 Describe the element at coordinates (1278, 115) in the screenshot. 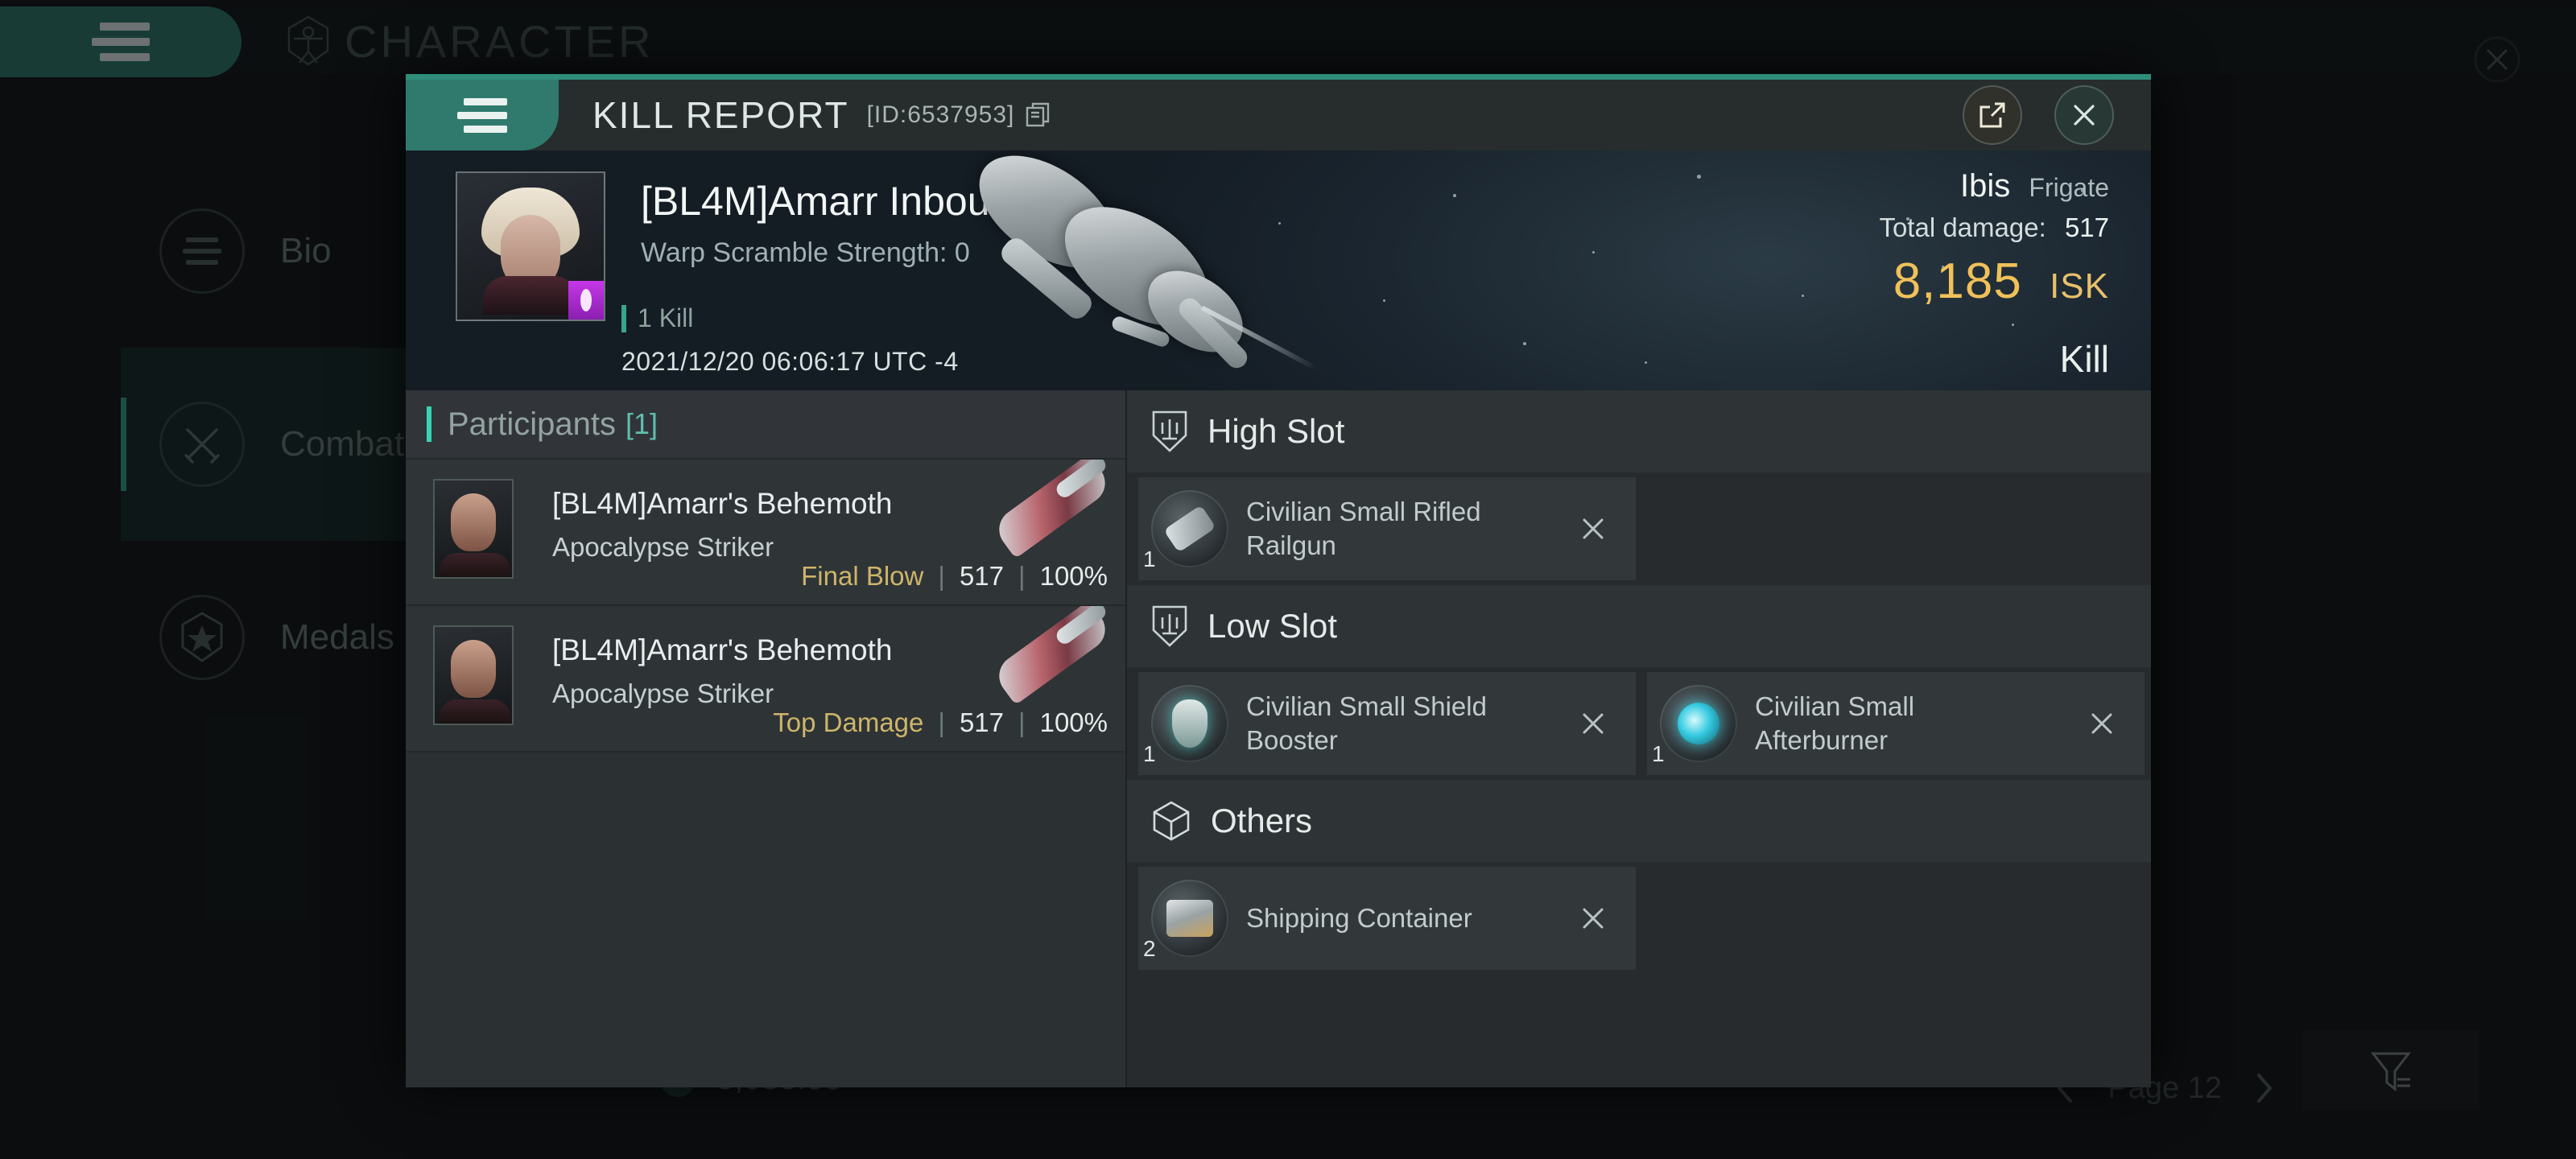

I see `kill-report-titlebar: KILL REPORT [ID:6537953]` at that location.